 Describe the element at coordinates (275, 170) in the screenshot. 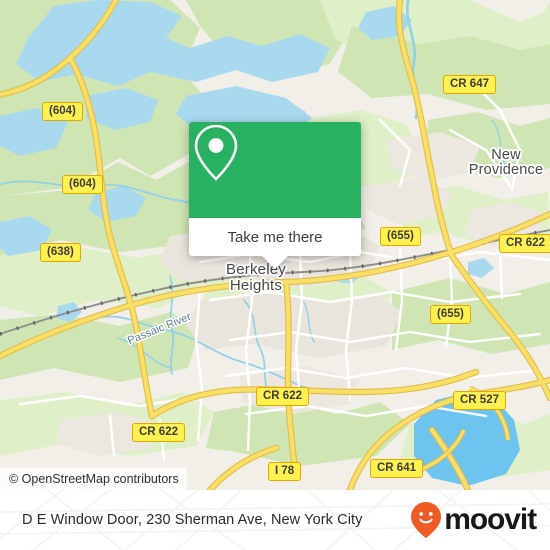

I see `popup-image-area` at that location.